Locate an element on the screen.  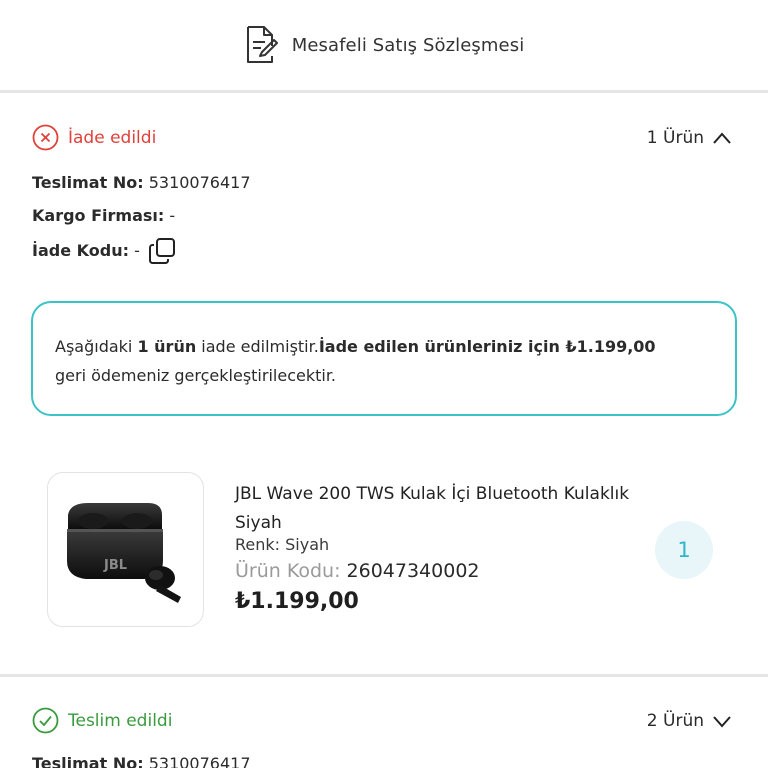
returned-status-row: İade edildi 1 Ürün is located at coordinates (382, 137).